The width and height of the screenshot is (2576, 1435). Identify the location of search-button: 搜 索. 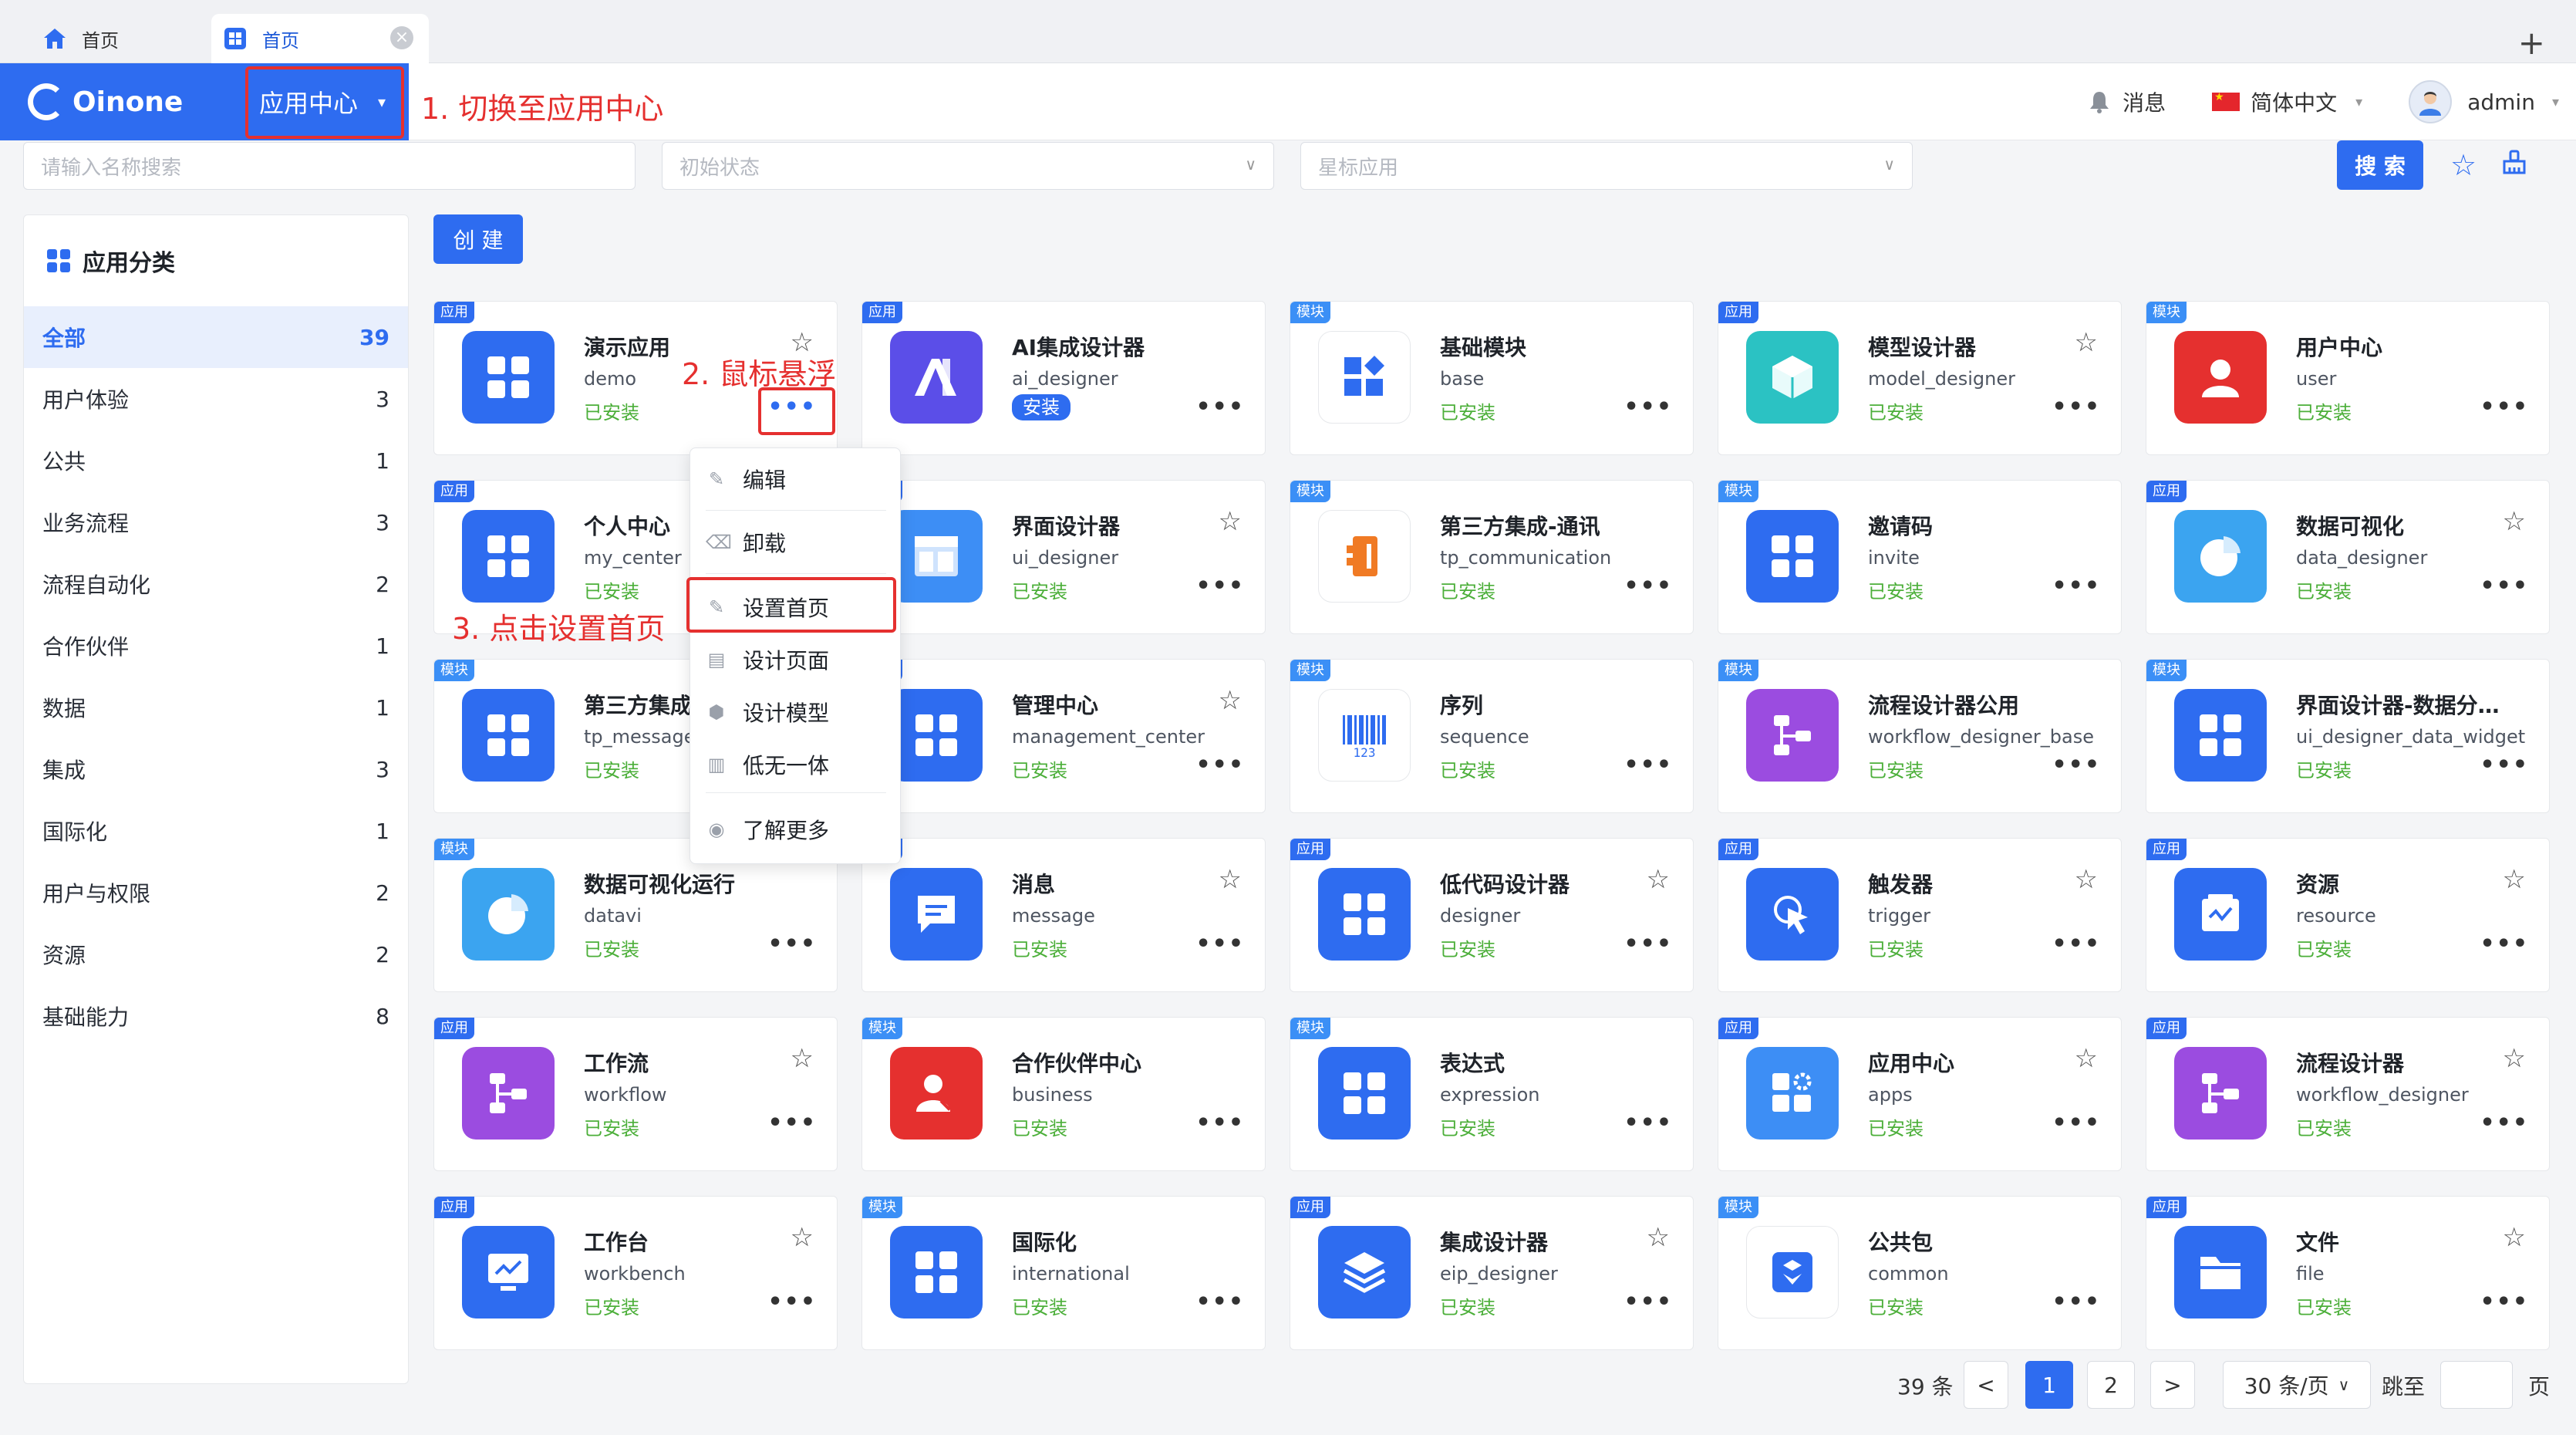
(2380, 165).